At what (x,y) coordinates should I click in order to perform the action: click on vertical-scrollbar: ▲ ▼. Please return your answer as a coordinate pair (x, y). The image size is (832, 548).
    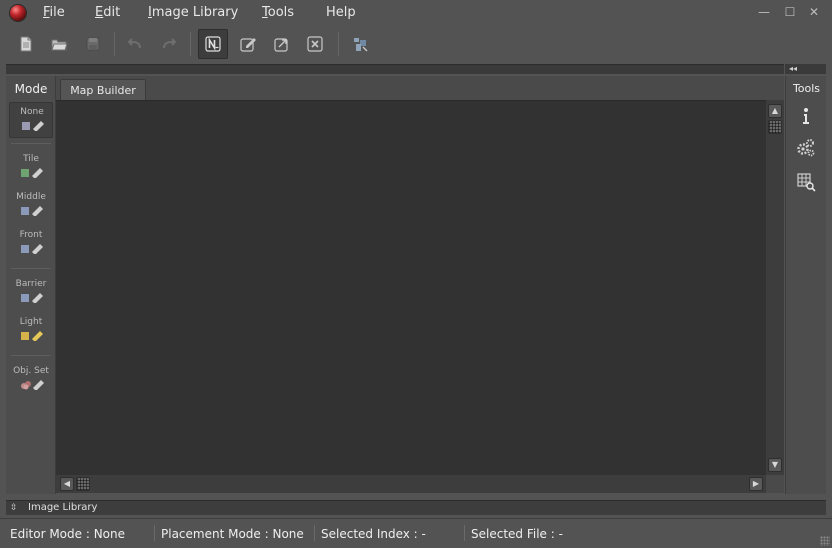
    Looking at the image, I should click on (775, 287).